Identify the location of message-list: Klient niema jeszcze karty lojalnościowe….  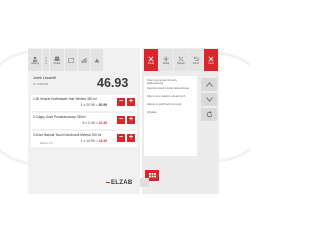
(170, 116).